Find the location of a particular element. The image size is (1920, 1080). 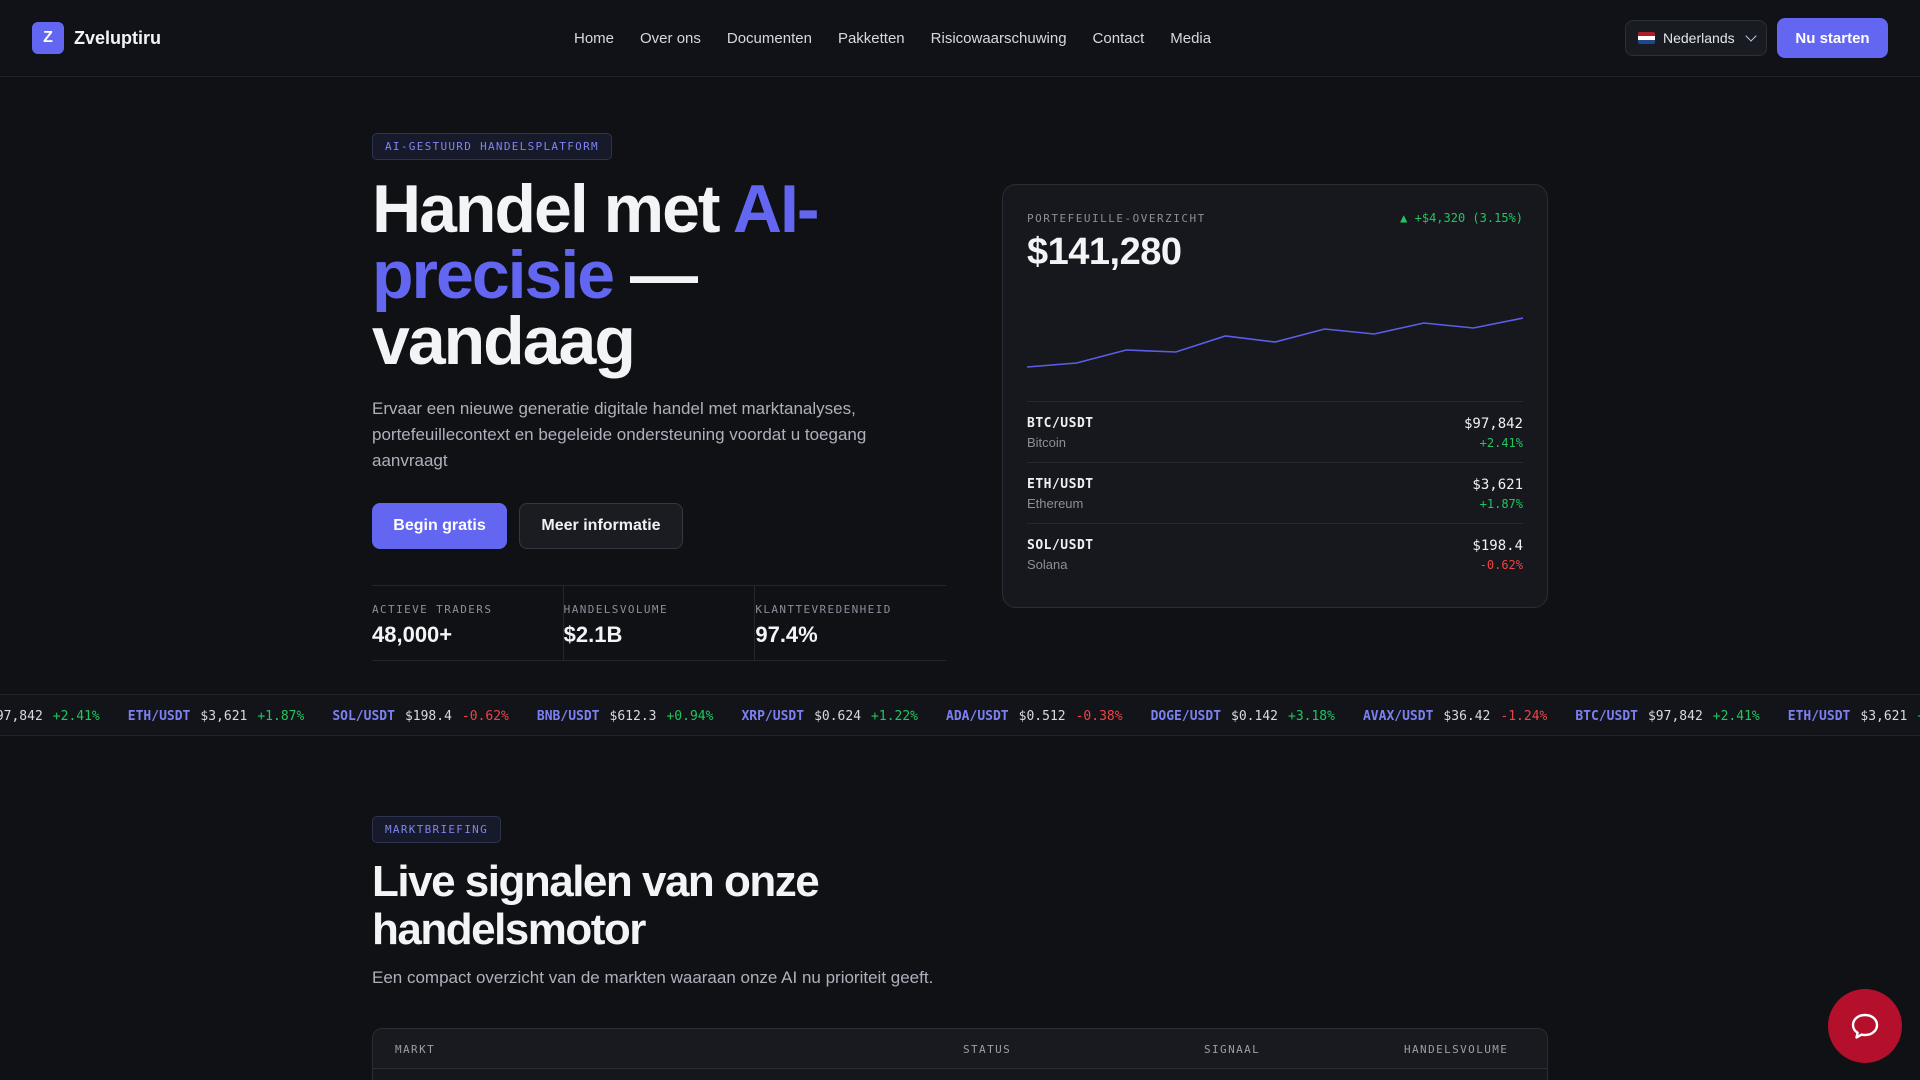

asset-row-eth: ETH/USDT Ethereum $3,621 +1.87% is located at coordinates (1275, 492).